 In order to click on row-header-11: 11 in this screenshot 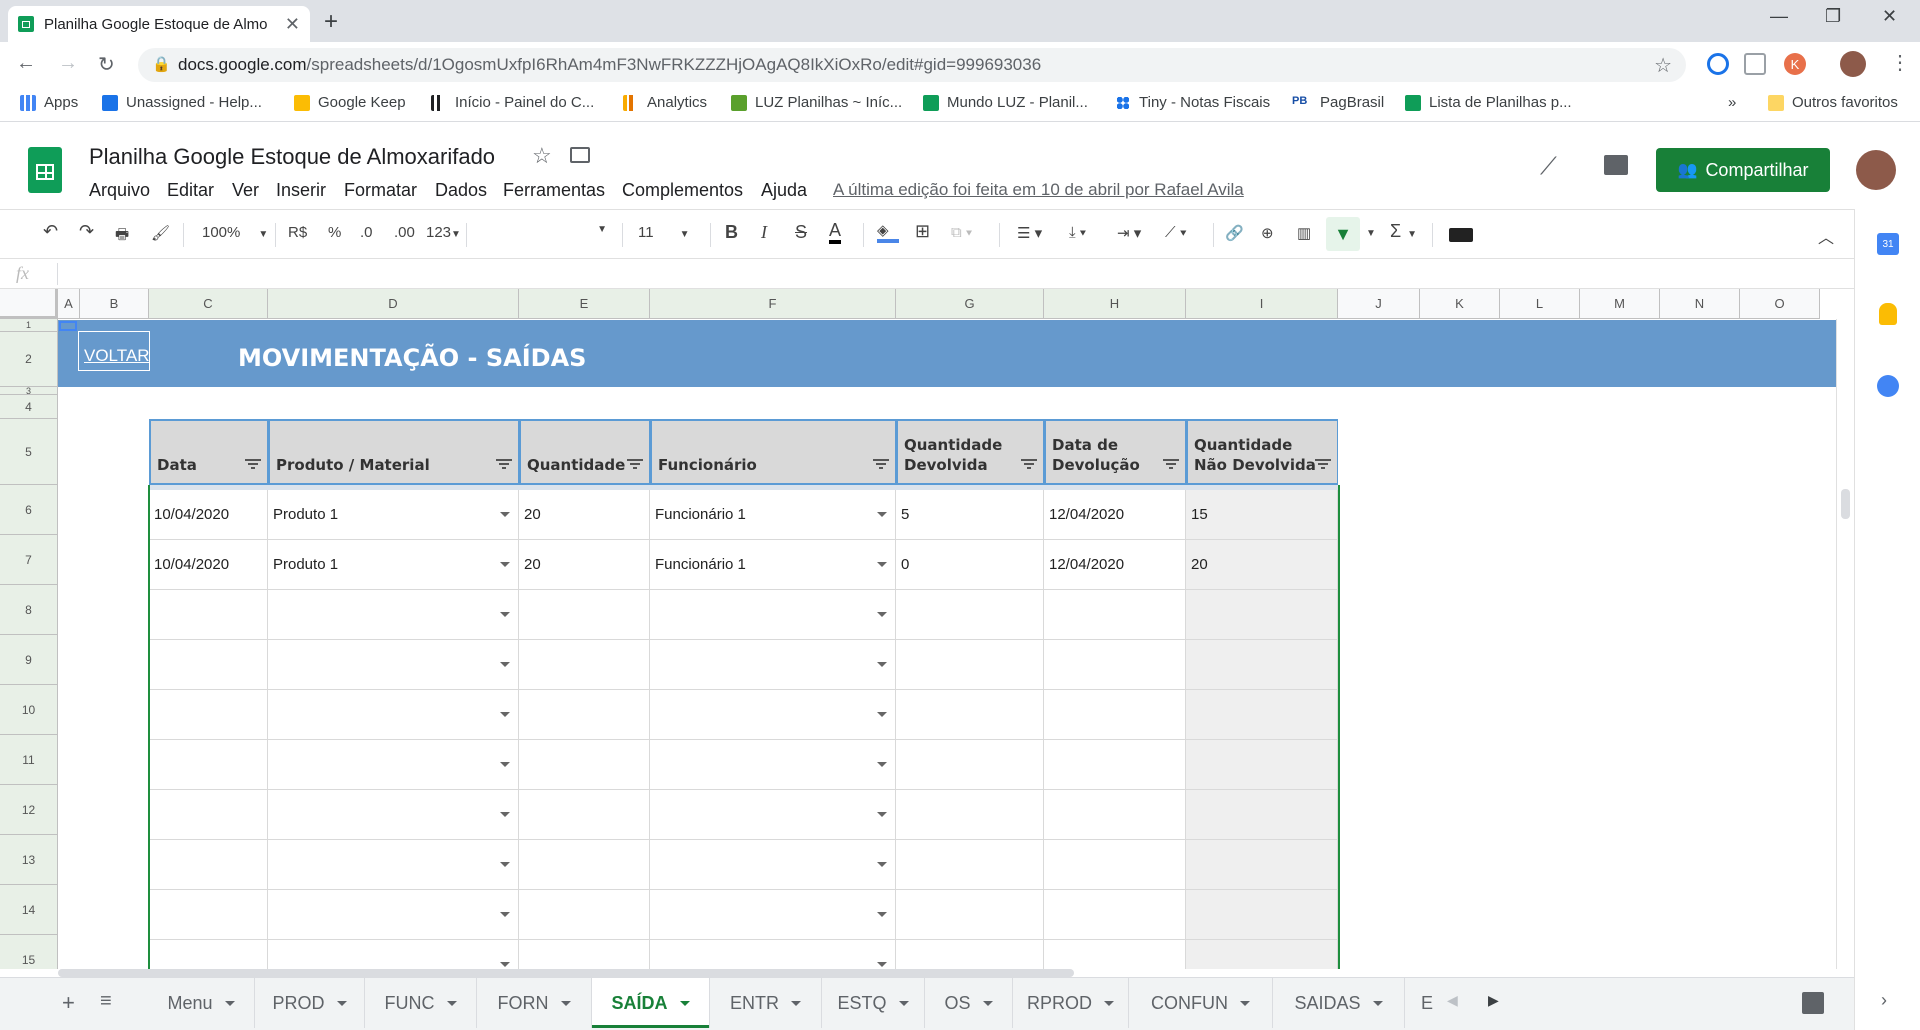, I will do `click(29, 760)`.